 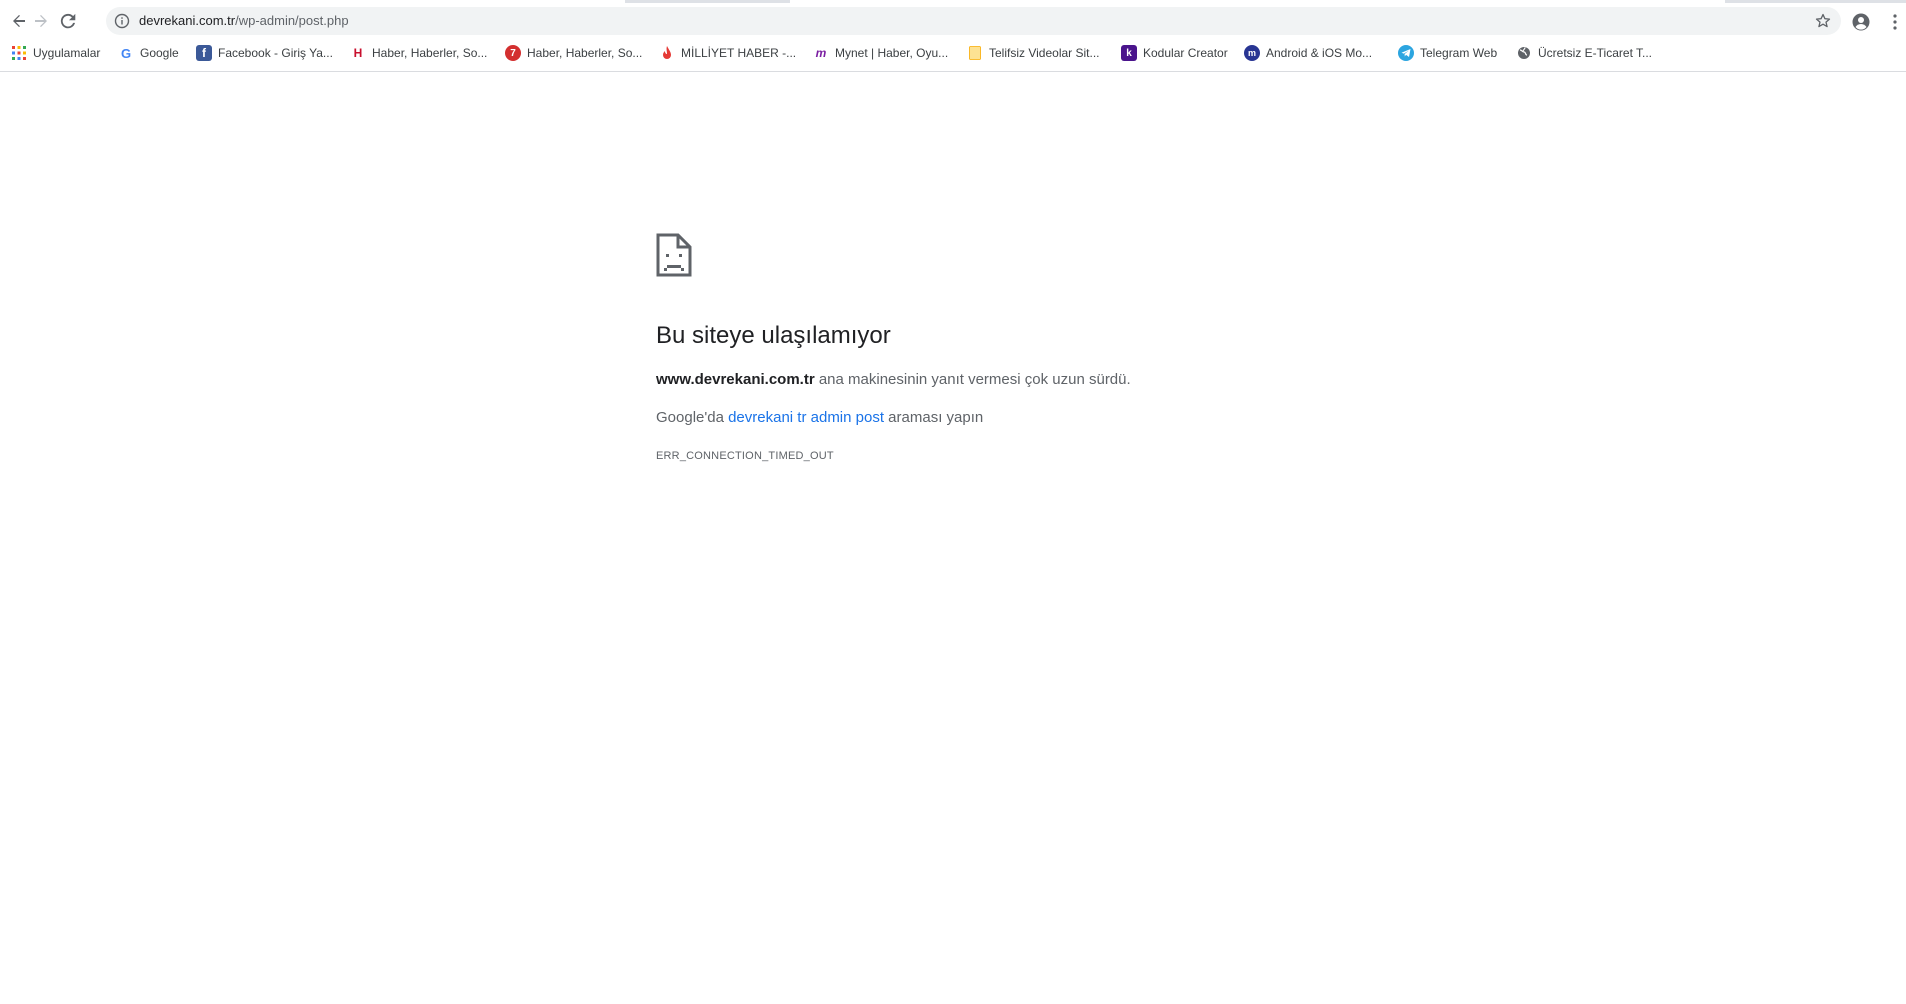 What do you see at coordinates (745, 456) in the screenshot?
I see `error-code: ERR_CONNECTION_TIMED_OUT` at bounding box center [745, 456].